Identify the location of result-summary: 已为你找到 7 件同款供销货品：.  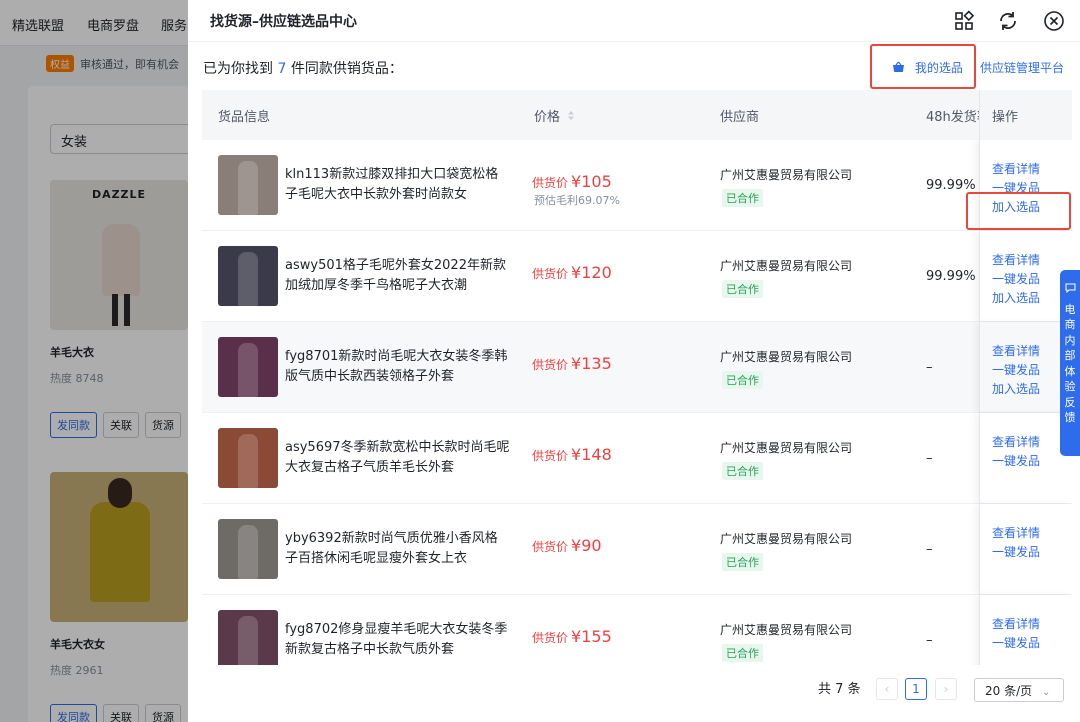
(303, 68).